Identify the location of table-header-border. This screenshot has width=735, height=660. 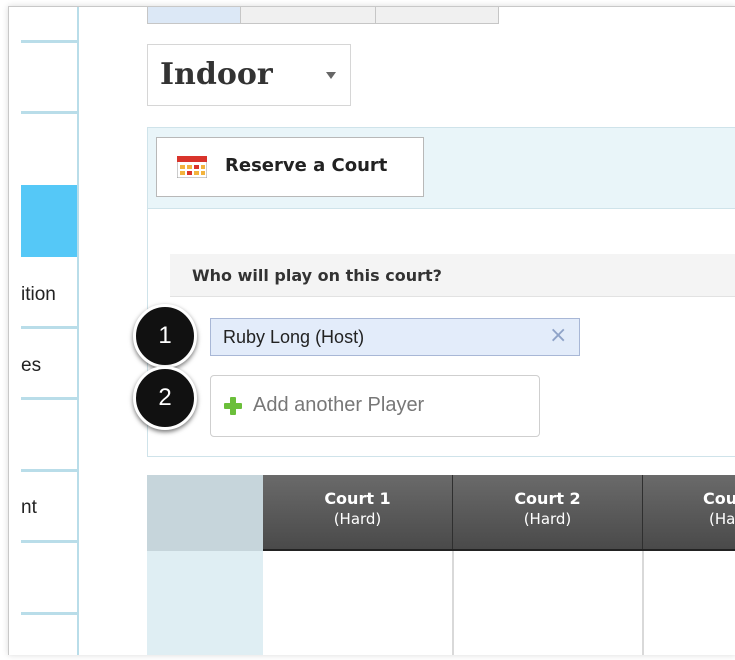
(499, 550).